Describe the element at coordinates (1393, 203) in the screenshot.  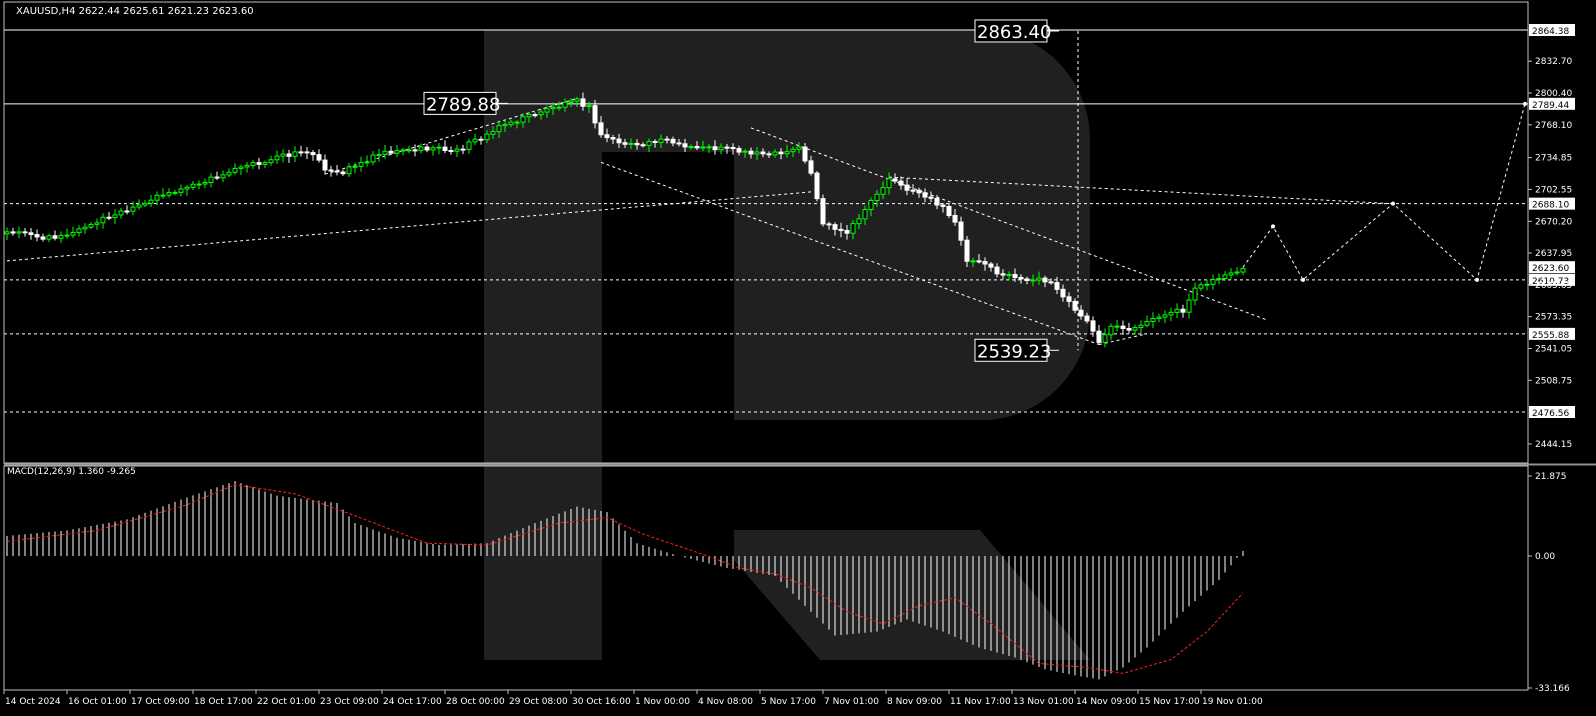
I see `forecast-arrow` at that location.